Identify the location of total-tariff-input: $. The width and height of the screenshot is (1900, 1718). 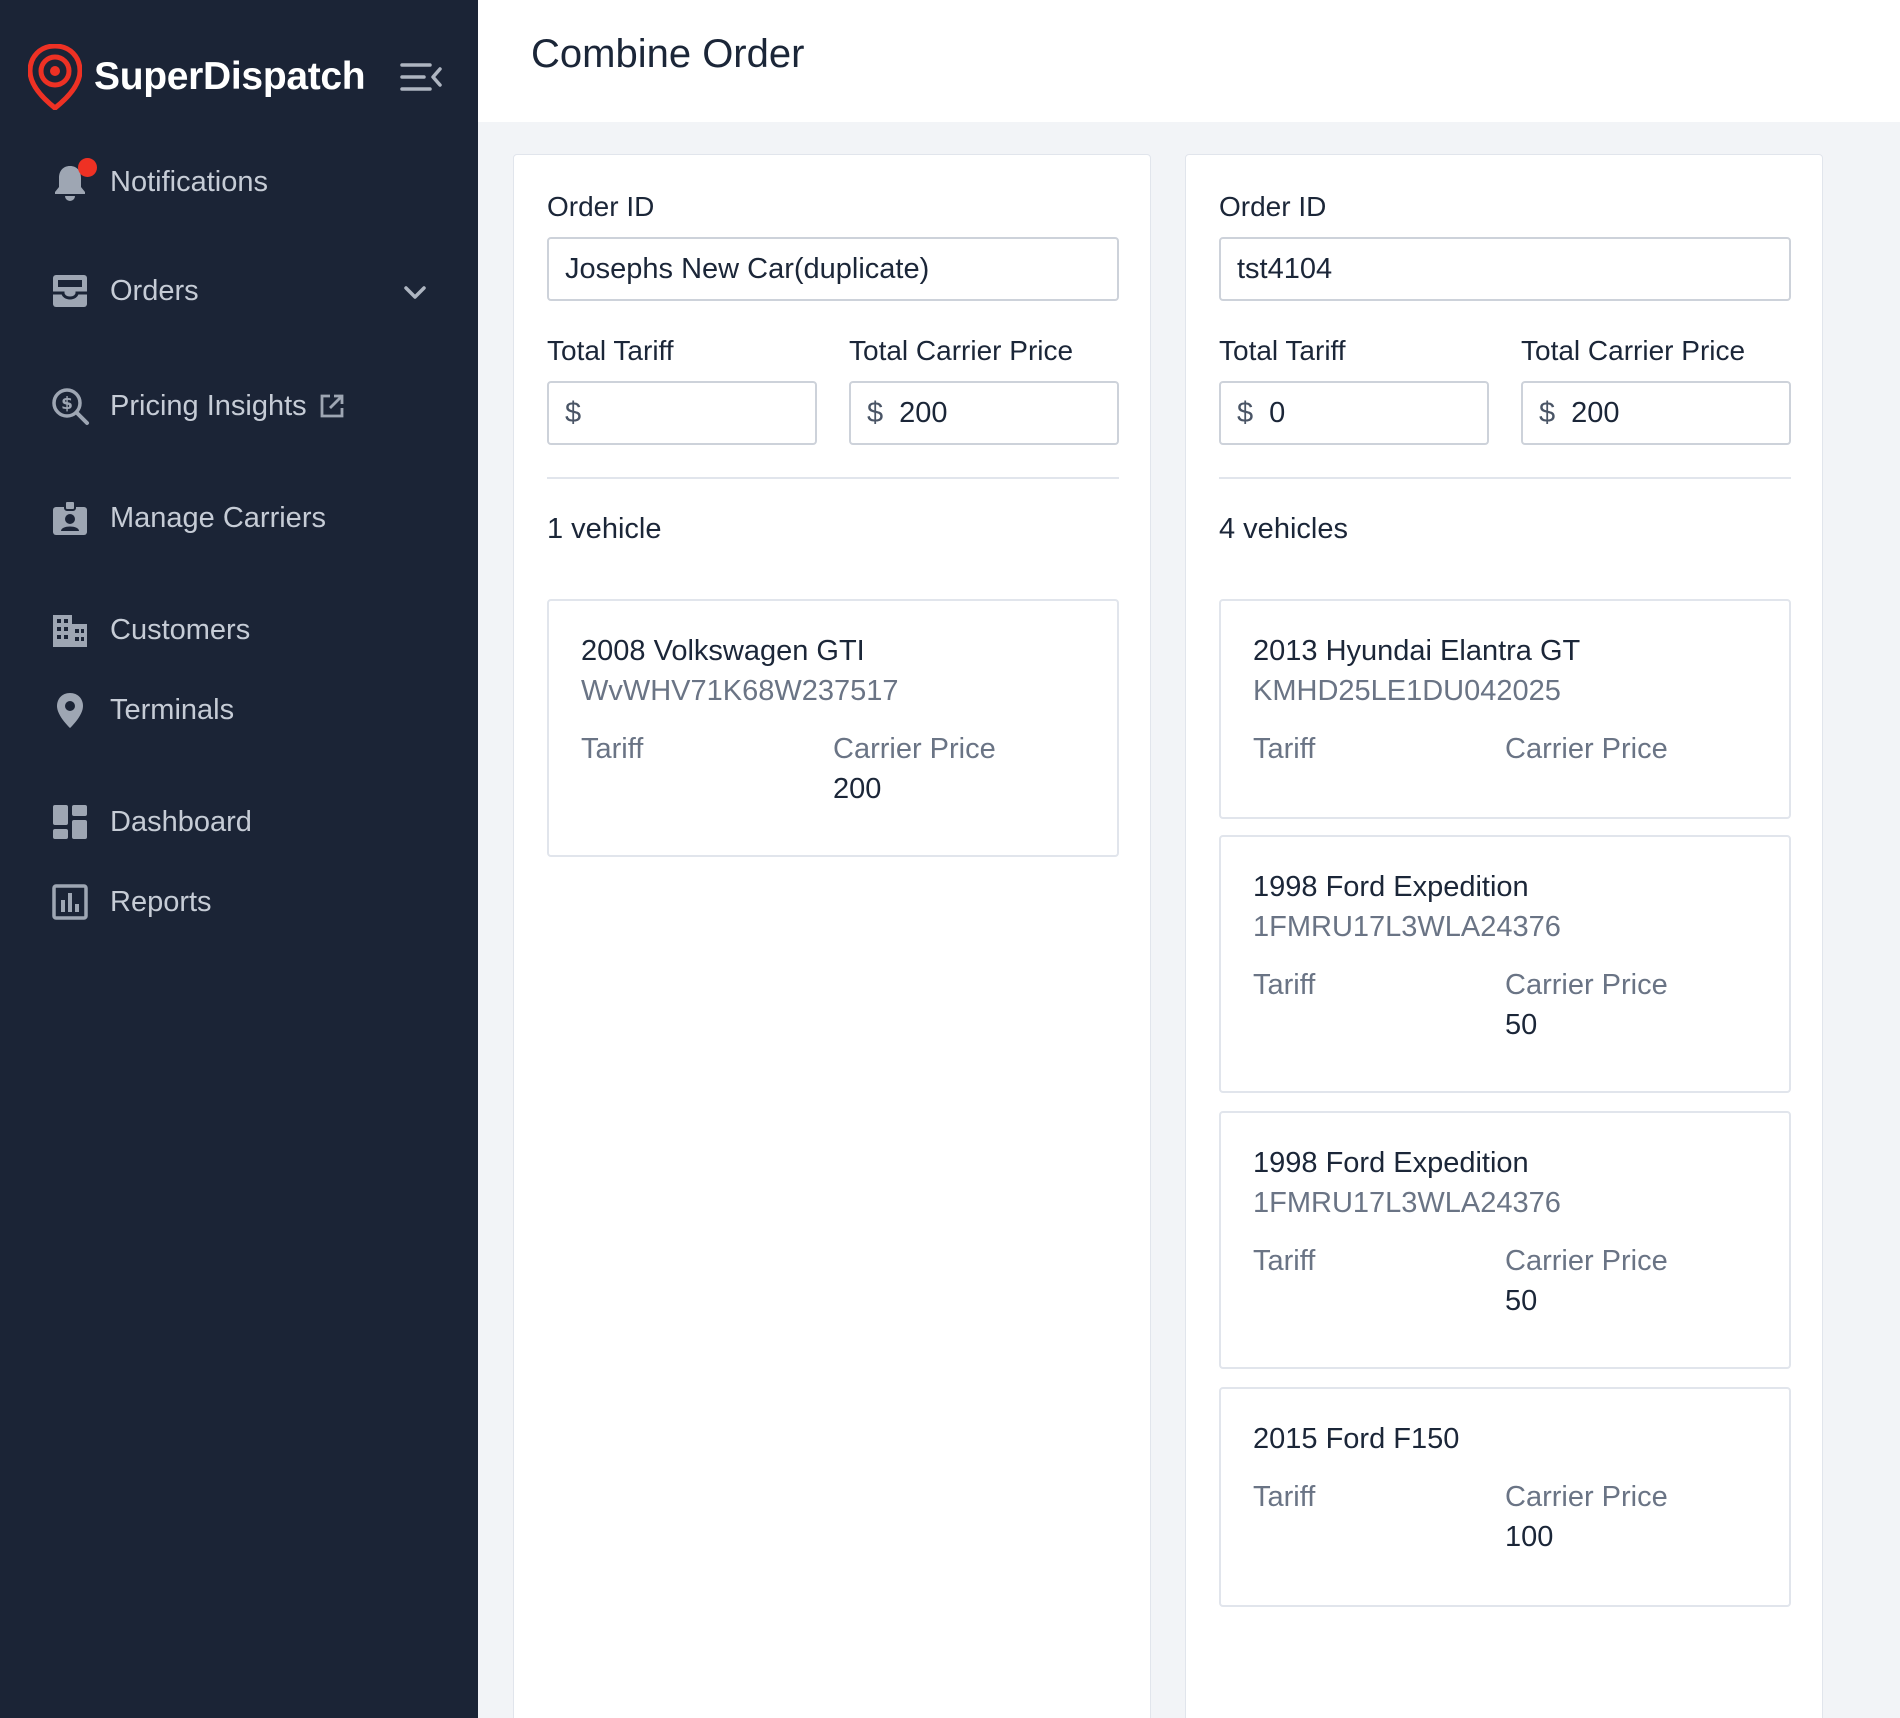
(682, 413).